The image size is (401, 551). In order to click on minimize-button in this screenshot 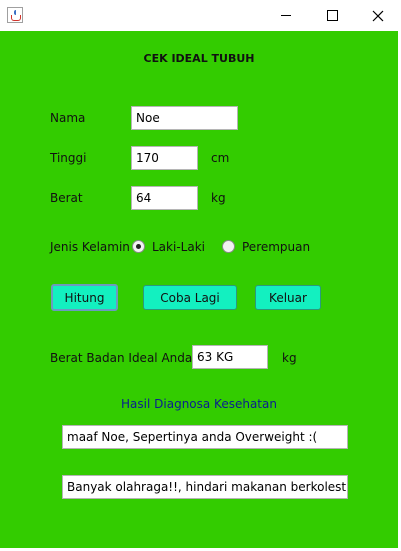, I will do `click(286, 15)`.